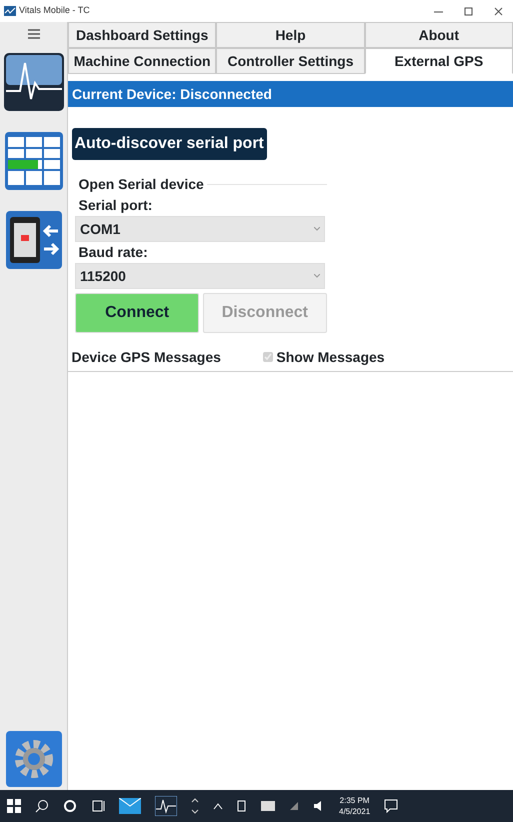  What do you see at coordinates (98, 806) in the screenshot?
I see `task-view-icon` at bounding box center [98, 806].